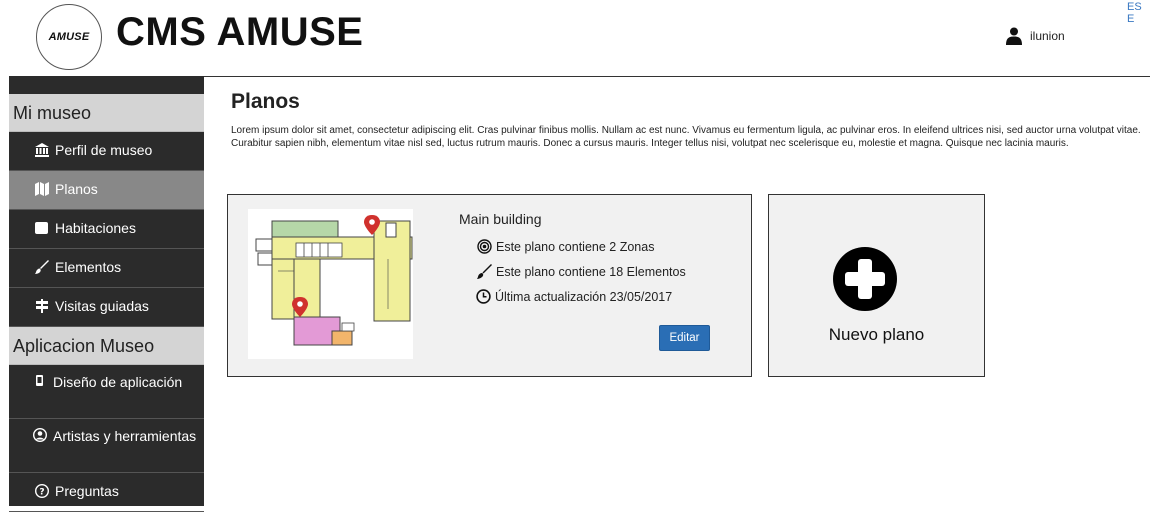 The width and height of the screenshot is (1150, 512). Describe the element at coordinates (87, 491) in the screenshot. I see `sidebar-item-label: Preguntas` at that location.